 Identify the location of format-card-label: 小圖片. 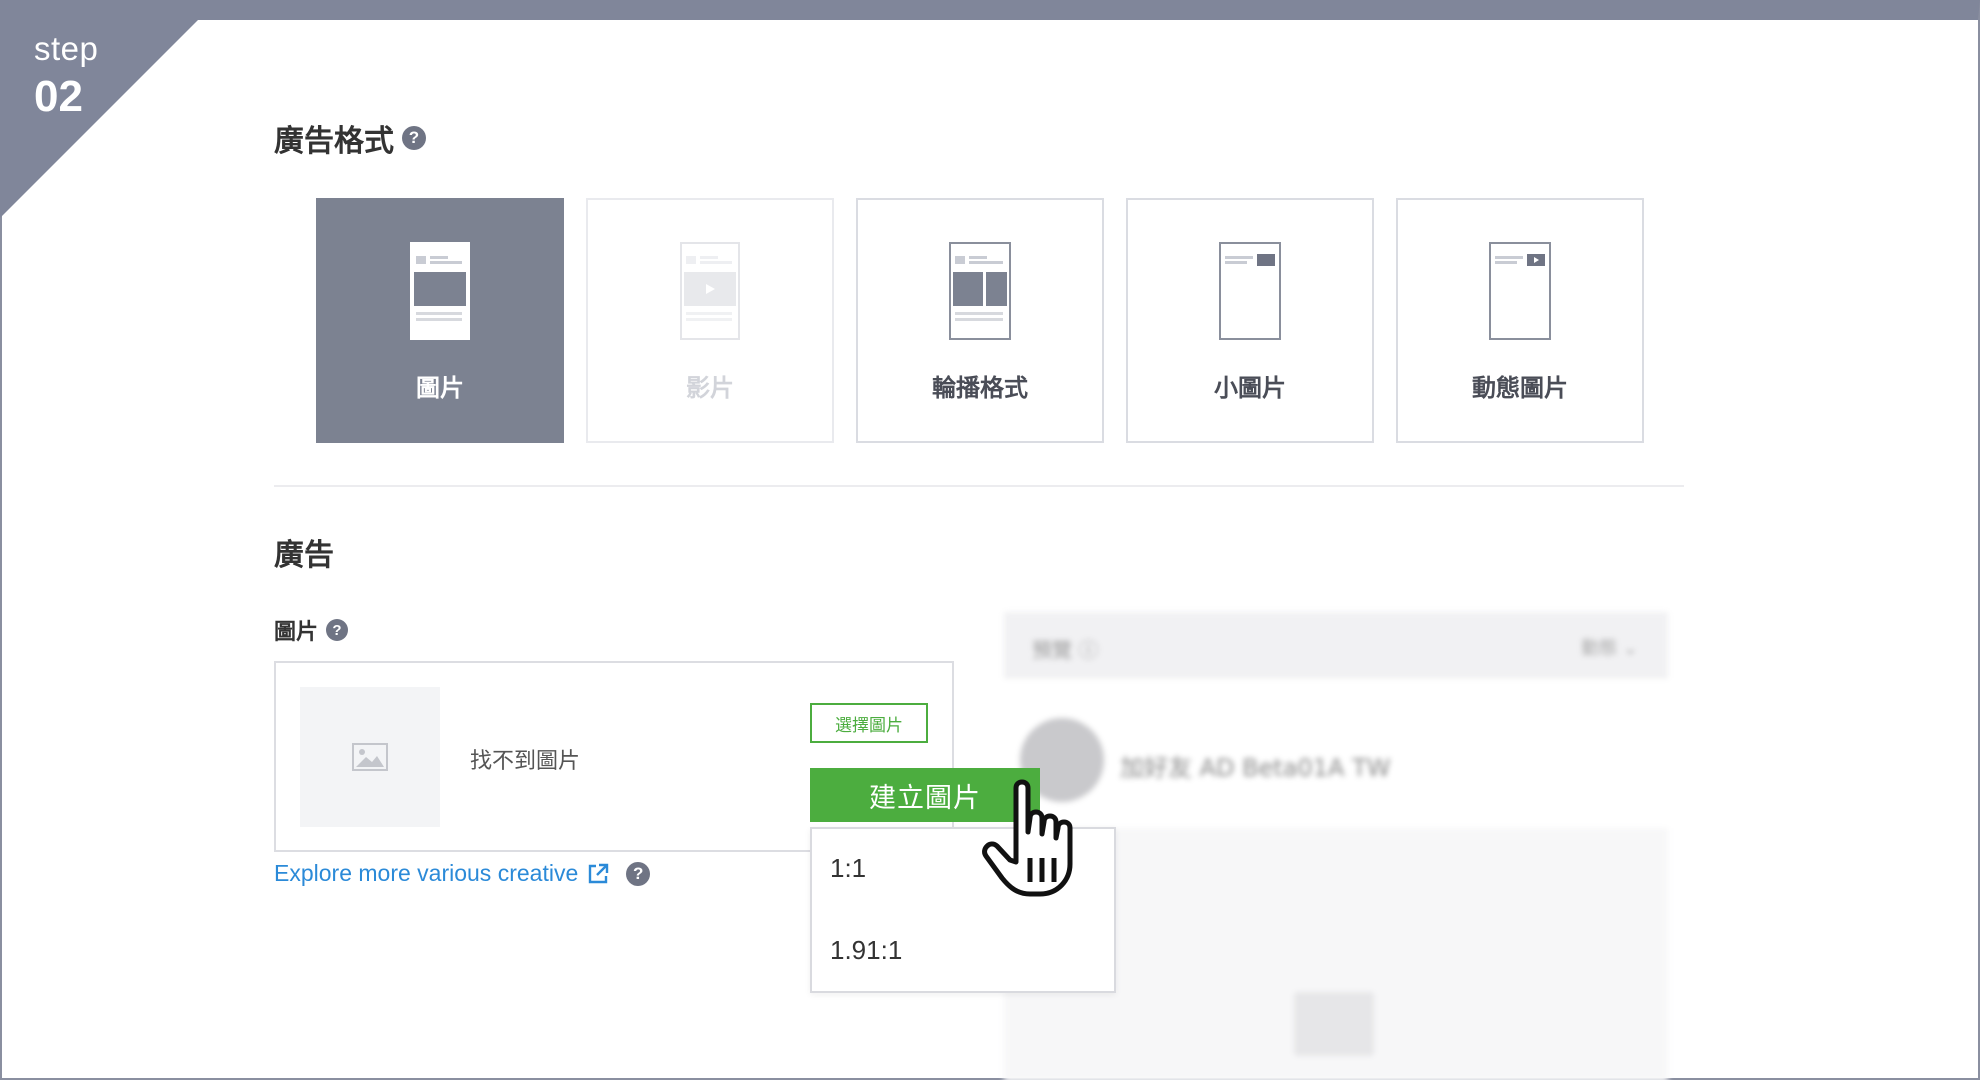
(1250, 388).